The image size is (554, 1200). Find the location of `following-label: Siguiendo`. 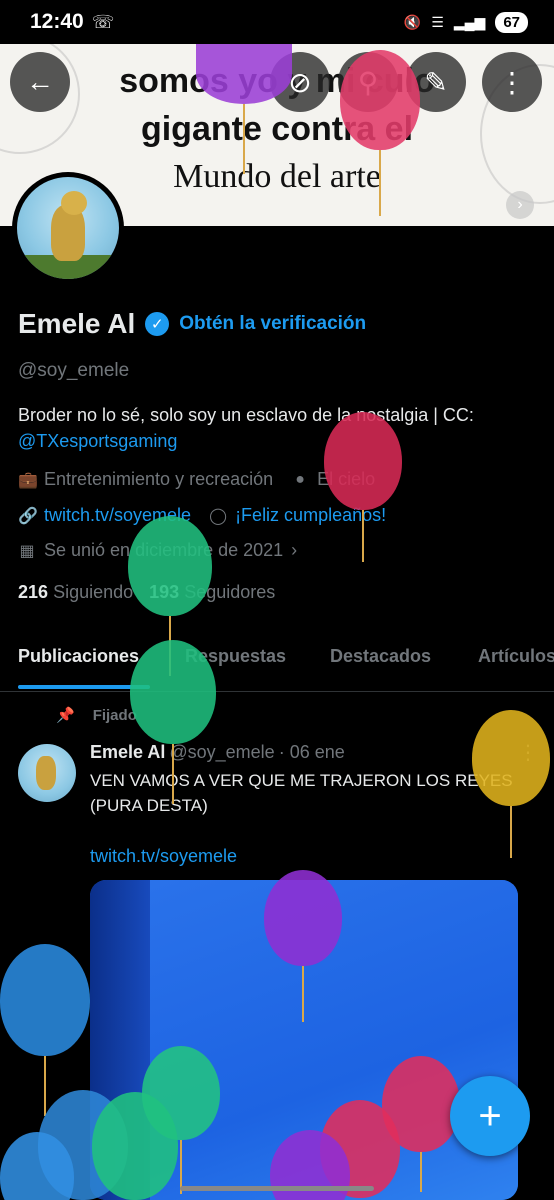

following-label: Siguiendo is located at coordinates (93, 592).